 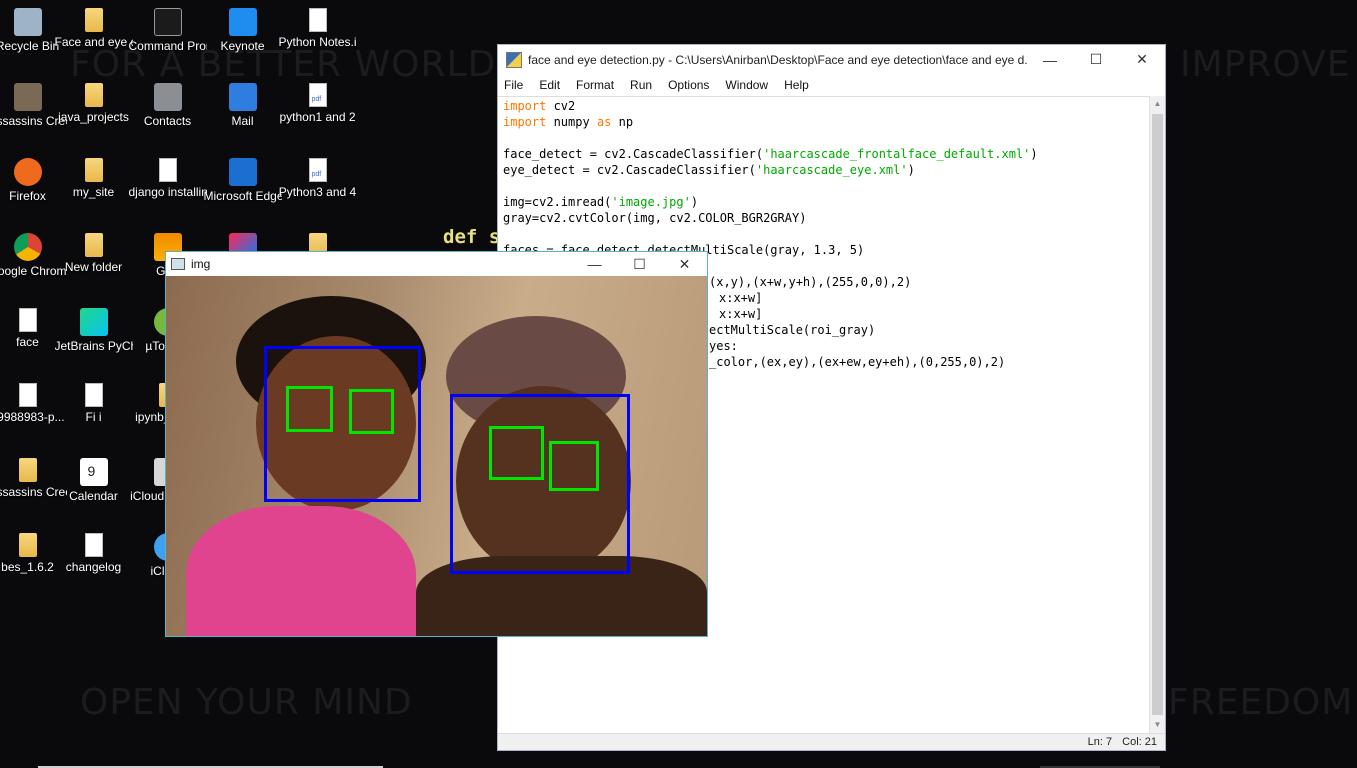 What do you see at coordinates (167, 46) in the screenshot?
I see `desktop-icon-label: Command Prompt` at bounding box center [167, 46].